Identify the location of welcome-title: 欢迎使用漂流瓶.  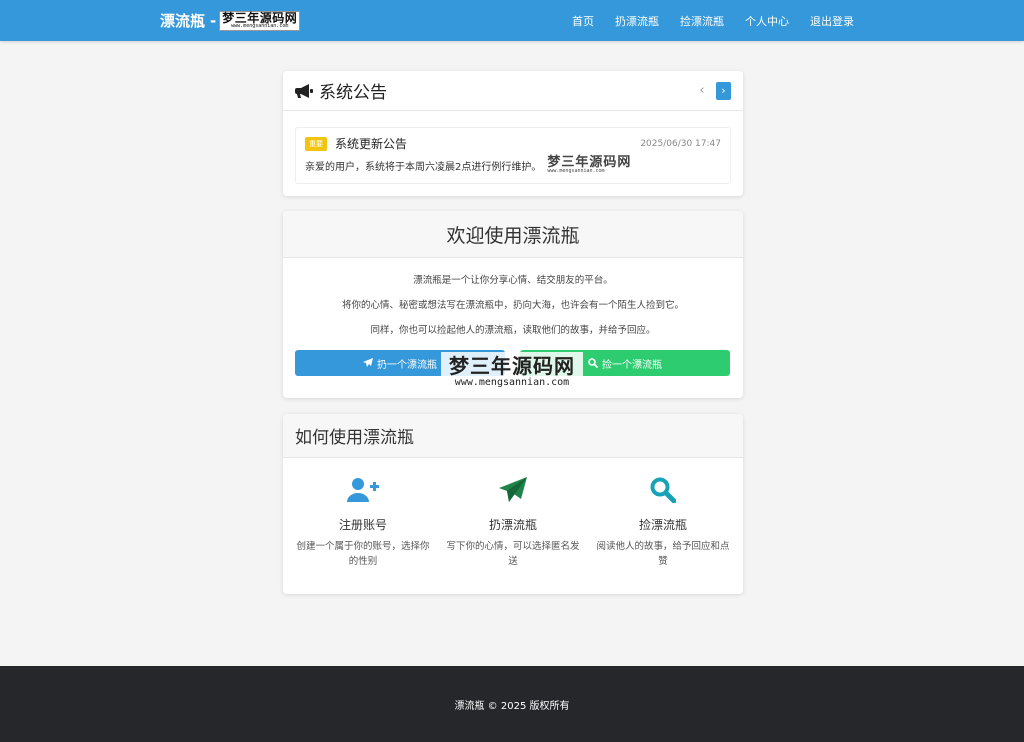
(513, 235).